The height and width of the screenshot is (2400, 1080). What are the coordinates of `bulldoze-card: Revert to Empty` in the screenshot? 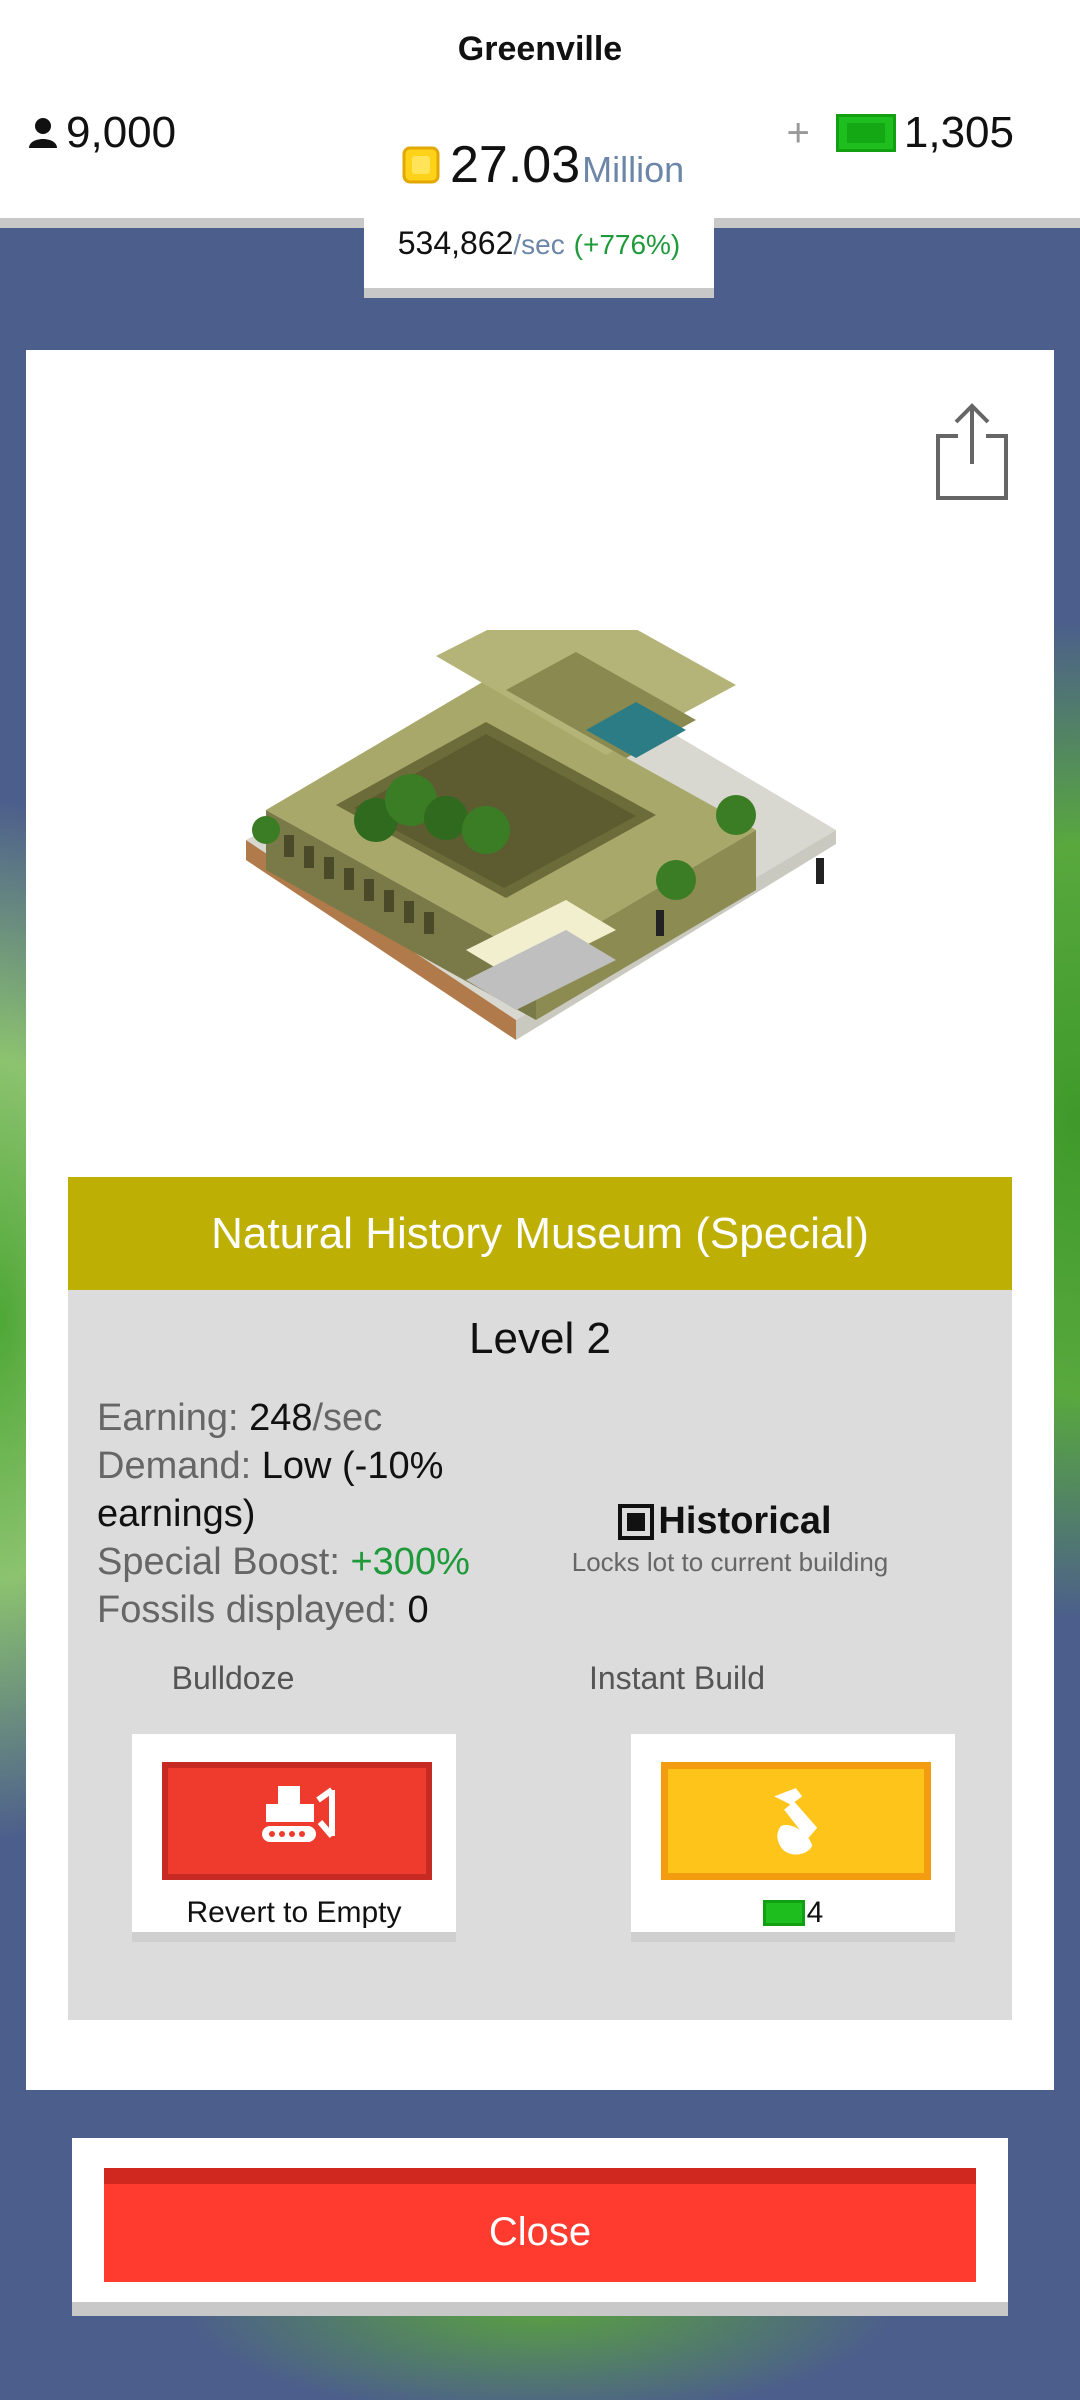 It's located at (294, 1838).